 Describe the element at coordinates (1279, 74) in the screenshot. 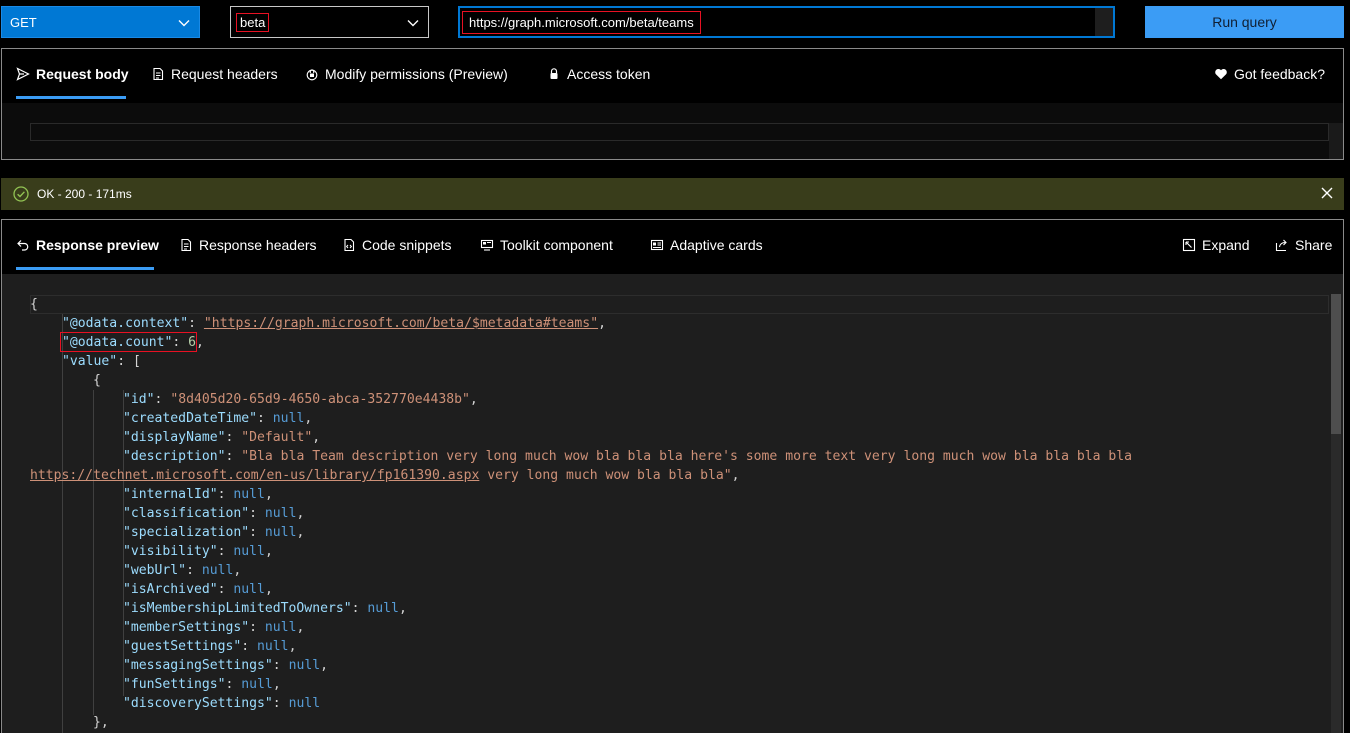

I see `feedback-label: Got feedback?` at that location.